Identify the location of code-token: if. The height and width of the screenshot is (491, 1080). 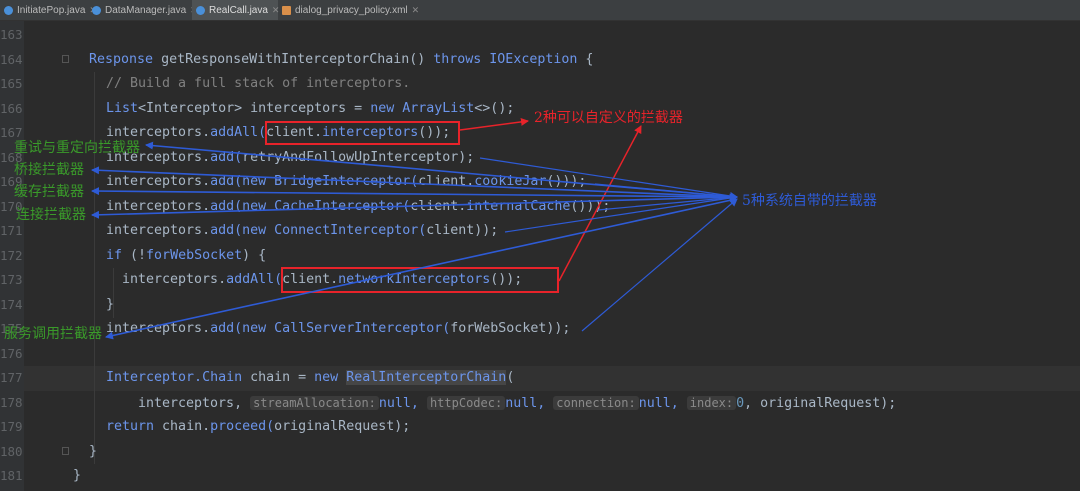
(118, 255).